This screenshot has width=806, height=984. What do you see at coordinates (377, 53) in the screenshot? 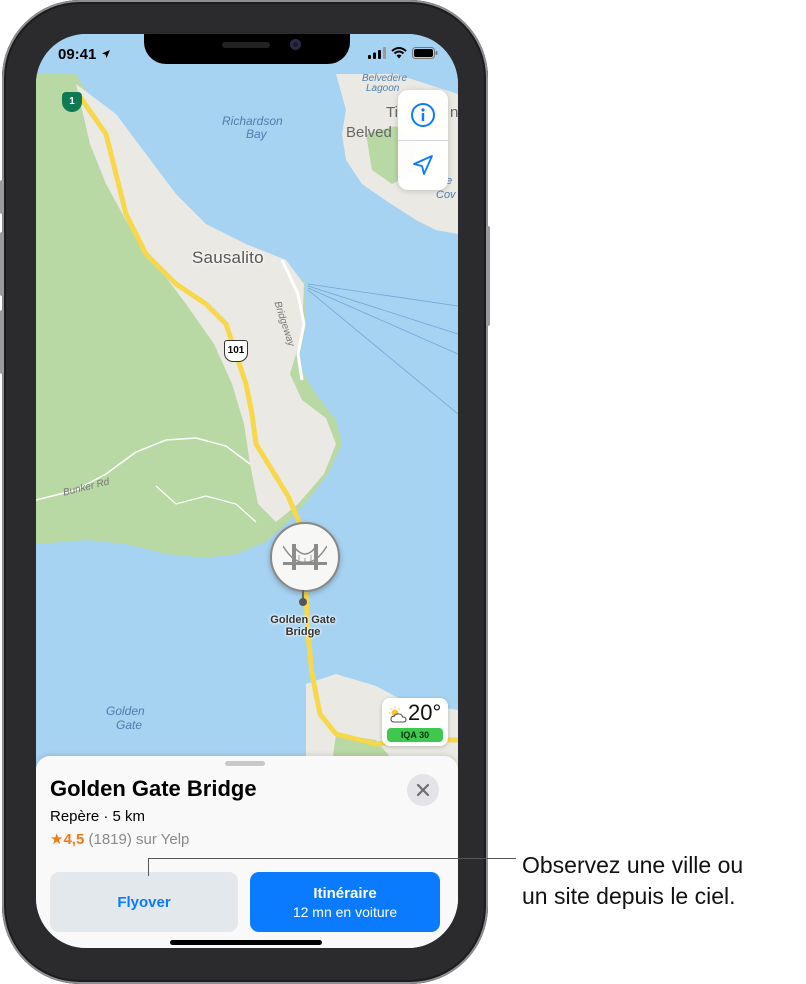
I see `cellular-signal-icon` at bounding box center [377, 53].